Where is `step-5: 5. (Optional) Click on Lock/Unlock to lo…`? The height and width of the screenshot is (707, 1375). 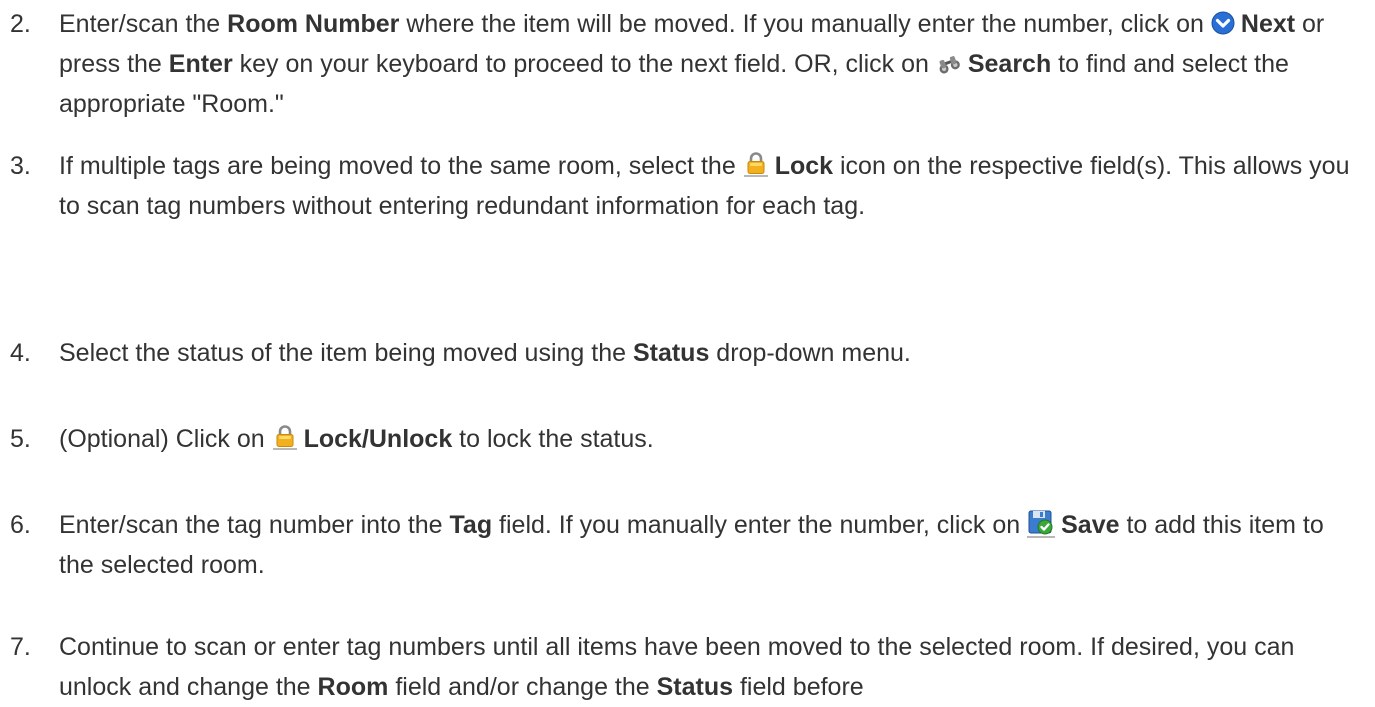
step-5: 5. (Optional) Click on Lock/Unlock to lo… is located at coordinates (680, 439).